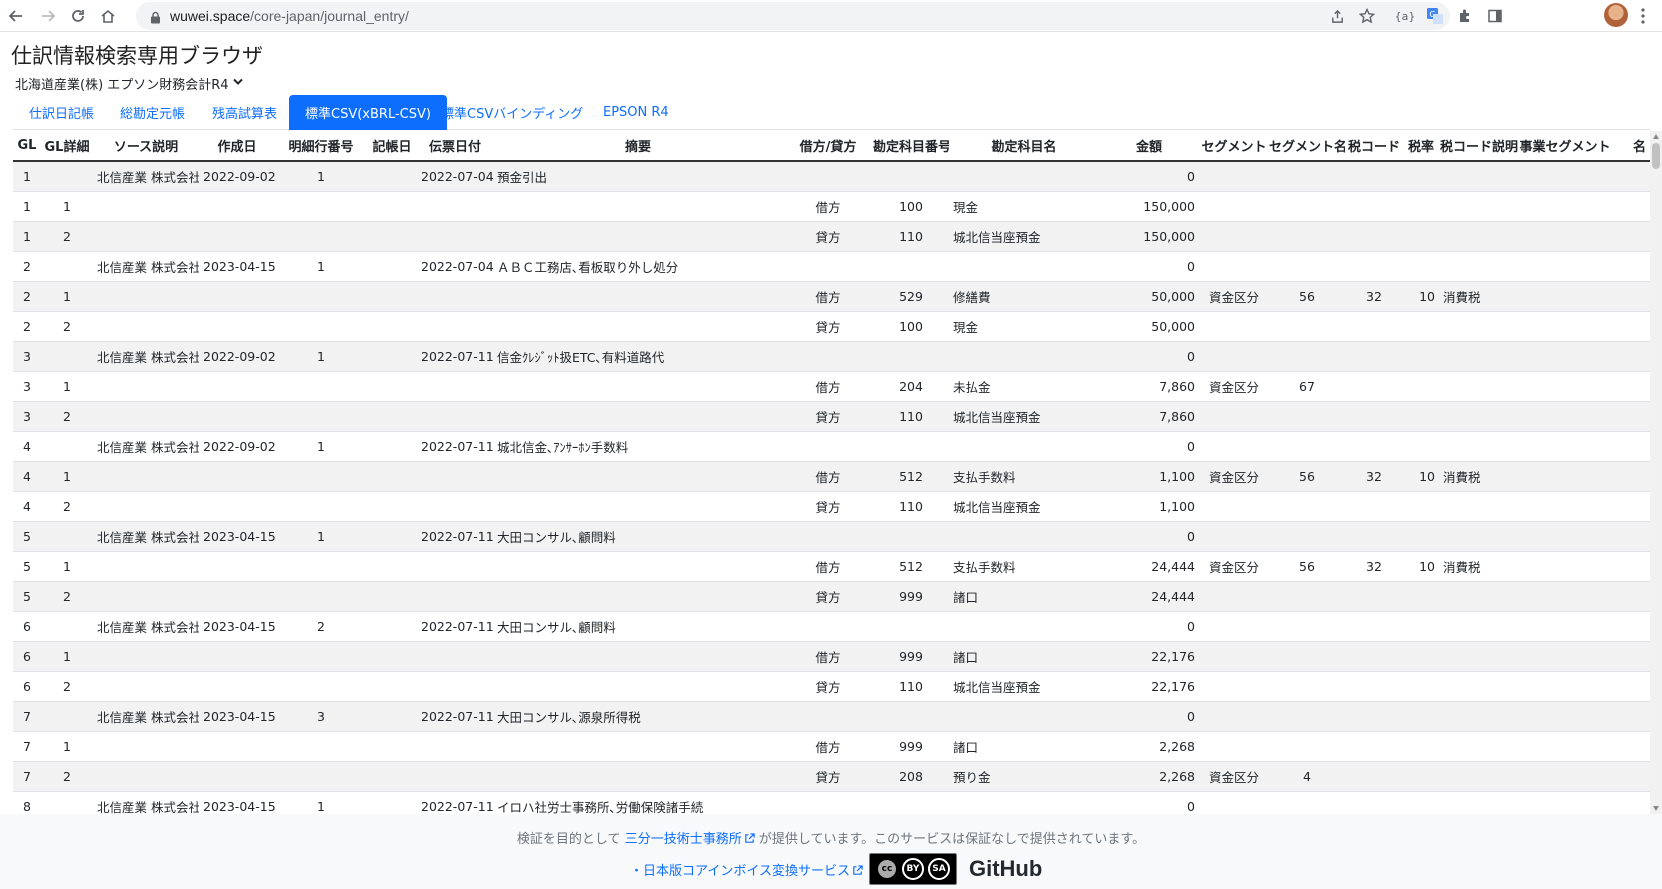 The width and height of the screenshot is (1662, 889). What do you see at coordinates (831, 295) in the screenshot?
I see `table-row: 2 1 借方 529 修繕費 50,000 資金区分 56 32 10 消費税` at bounding box center [831, 295].